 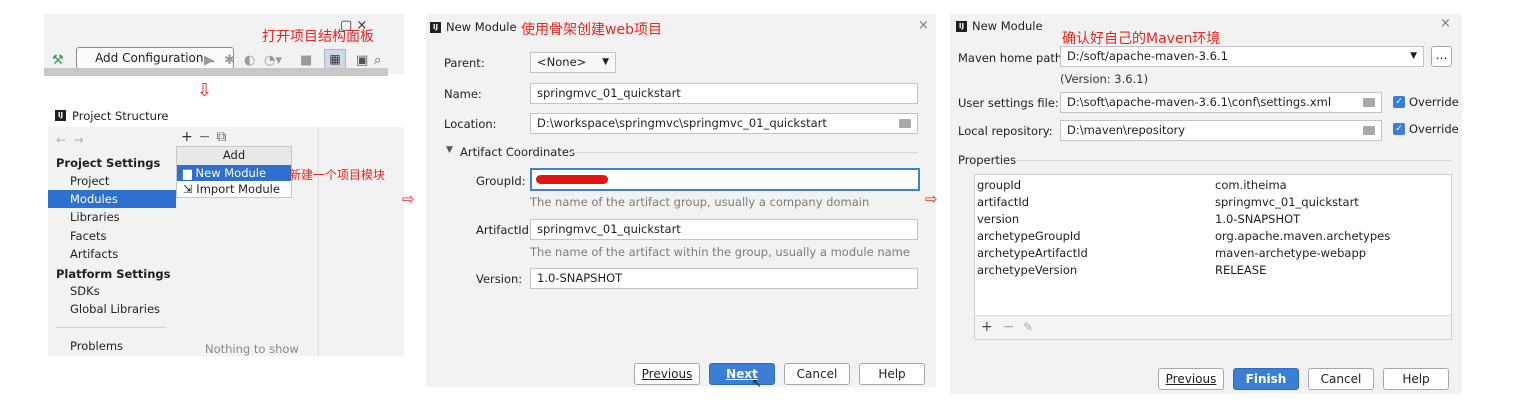 I want to click on parent-label: Parent:, so click(x=464, y=63).